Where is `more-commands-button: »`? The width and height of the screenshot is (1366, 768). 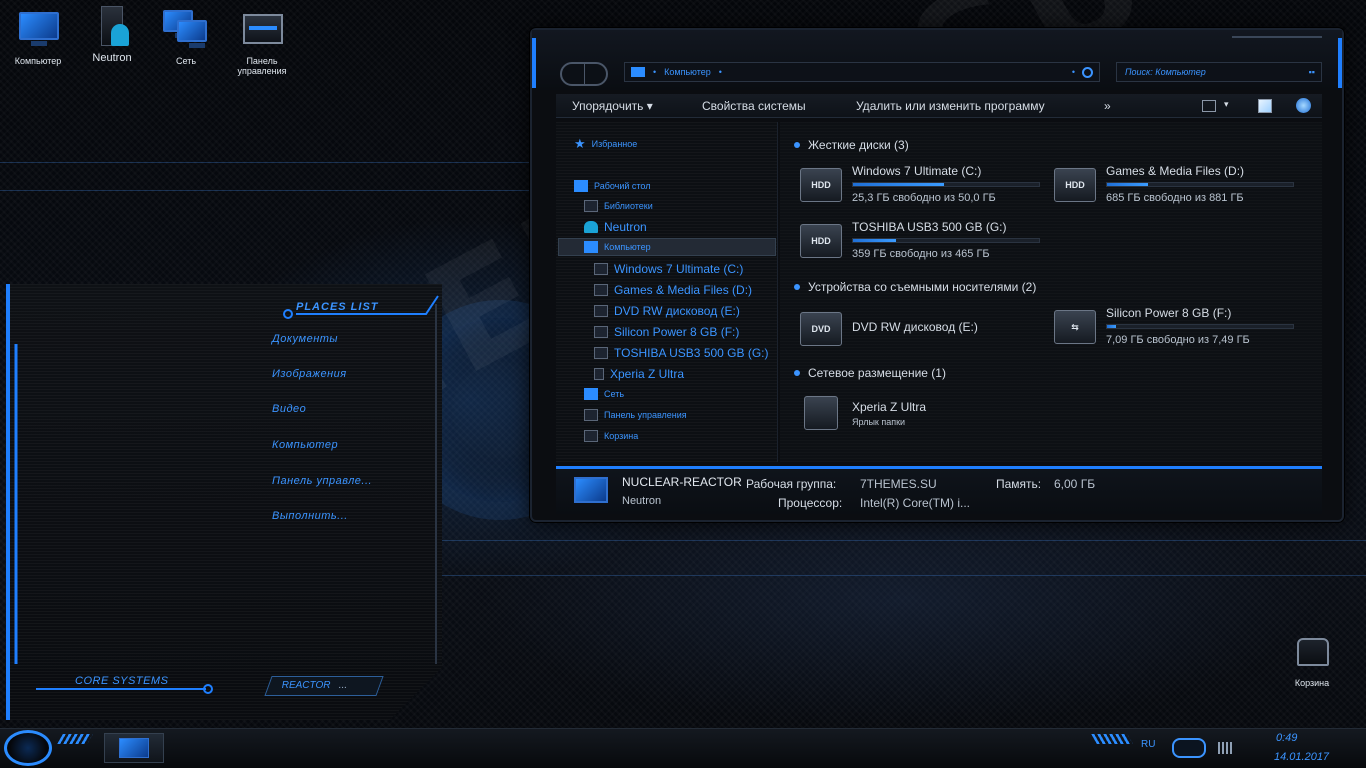
more-commands-button: » is located at coordinates (1107, 106).